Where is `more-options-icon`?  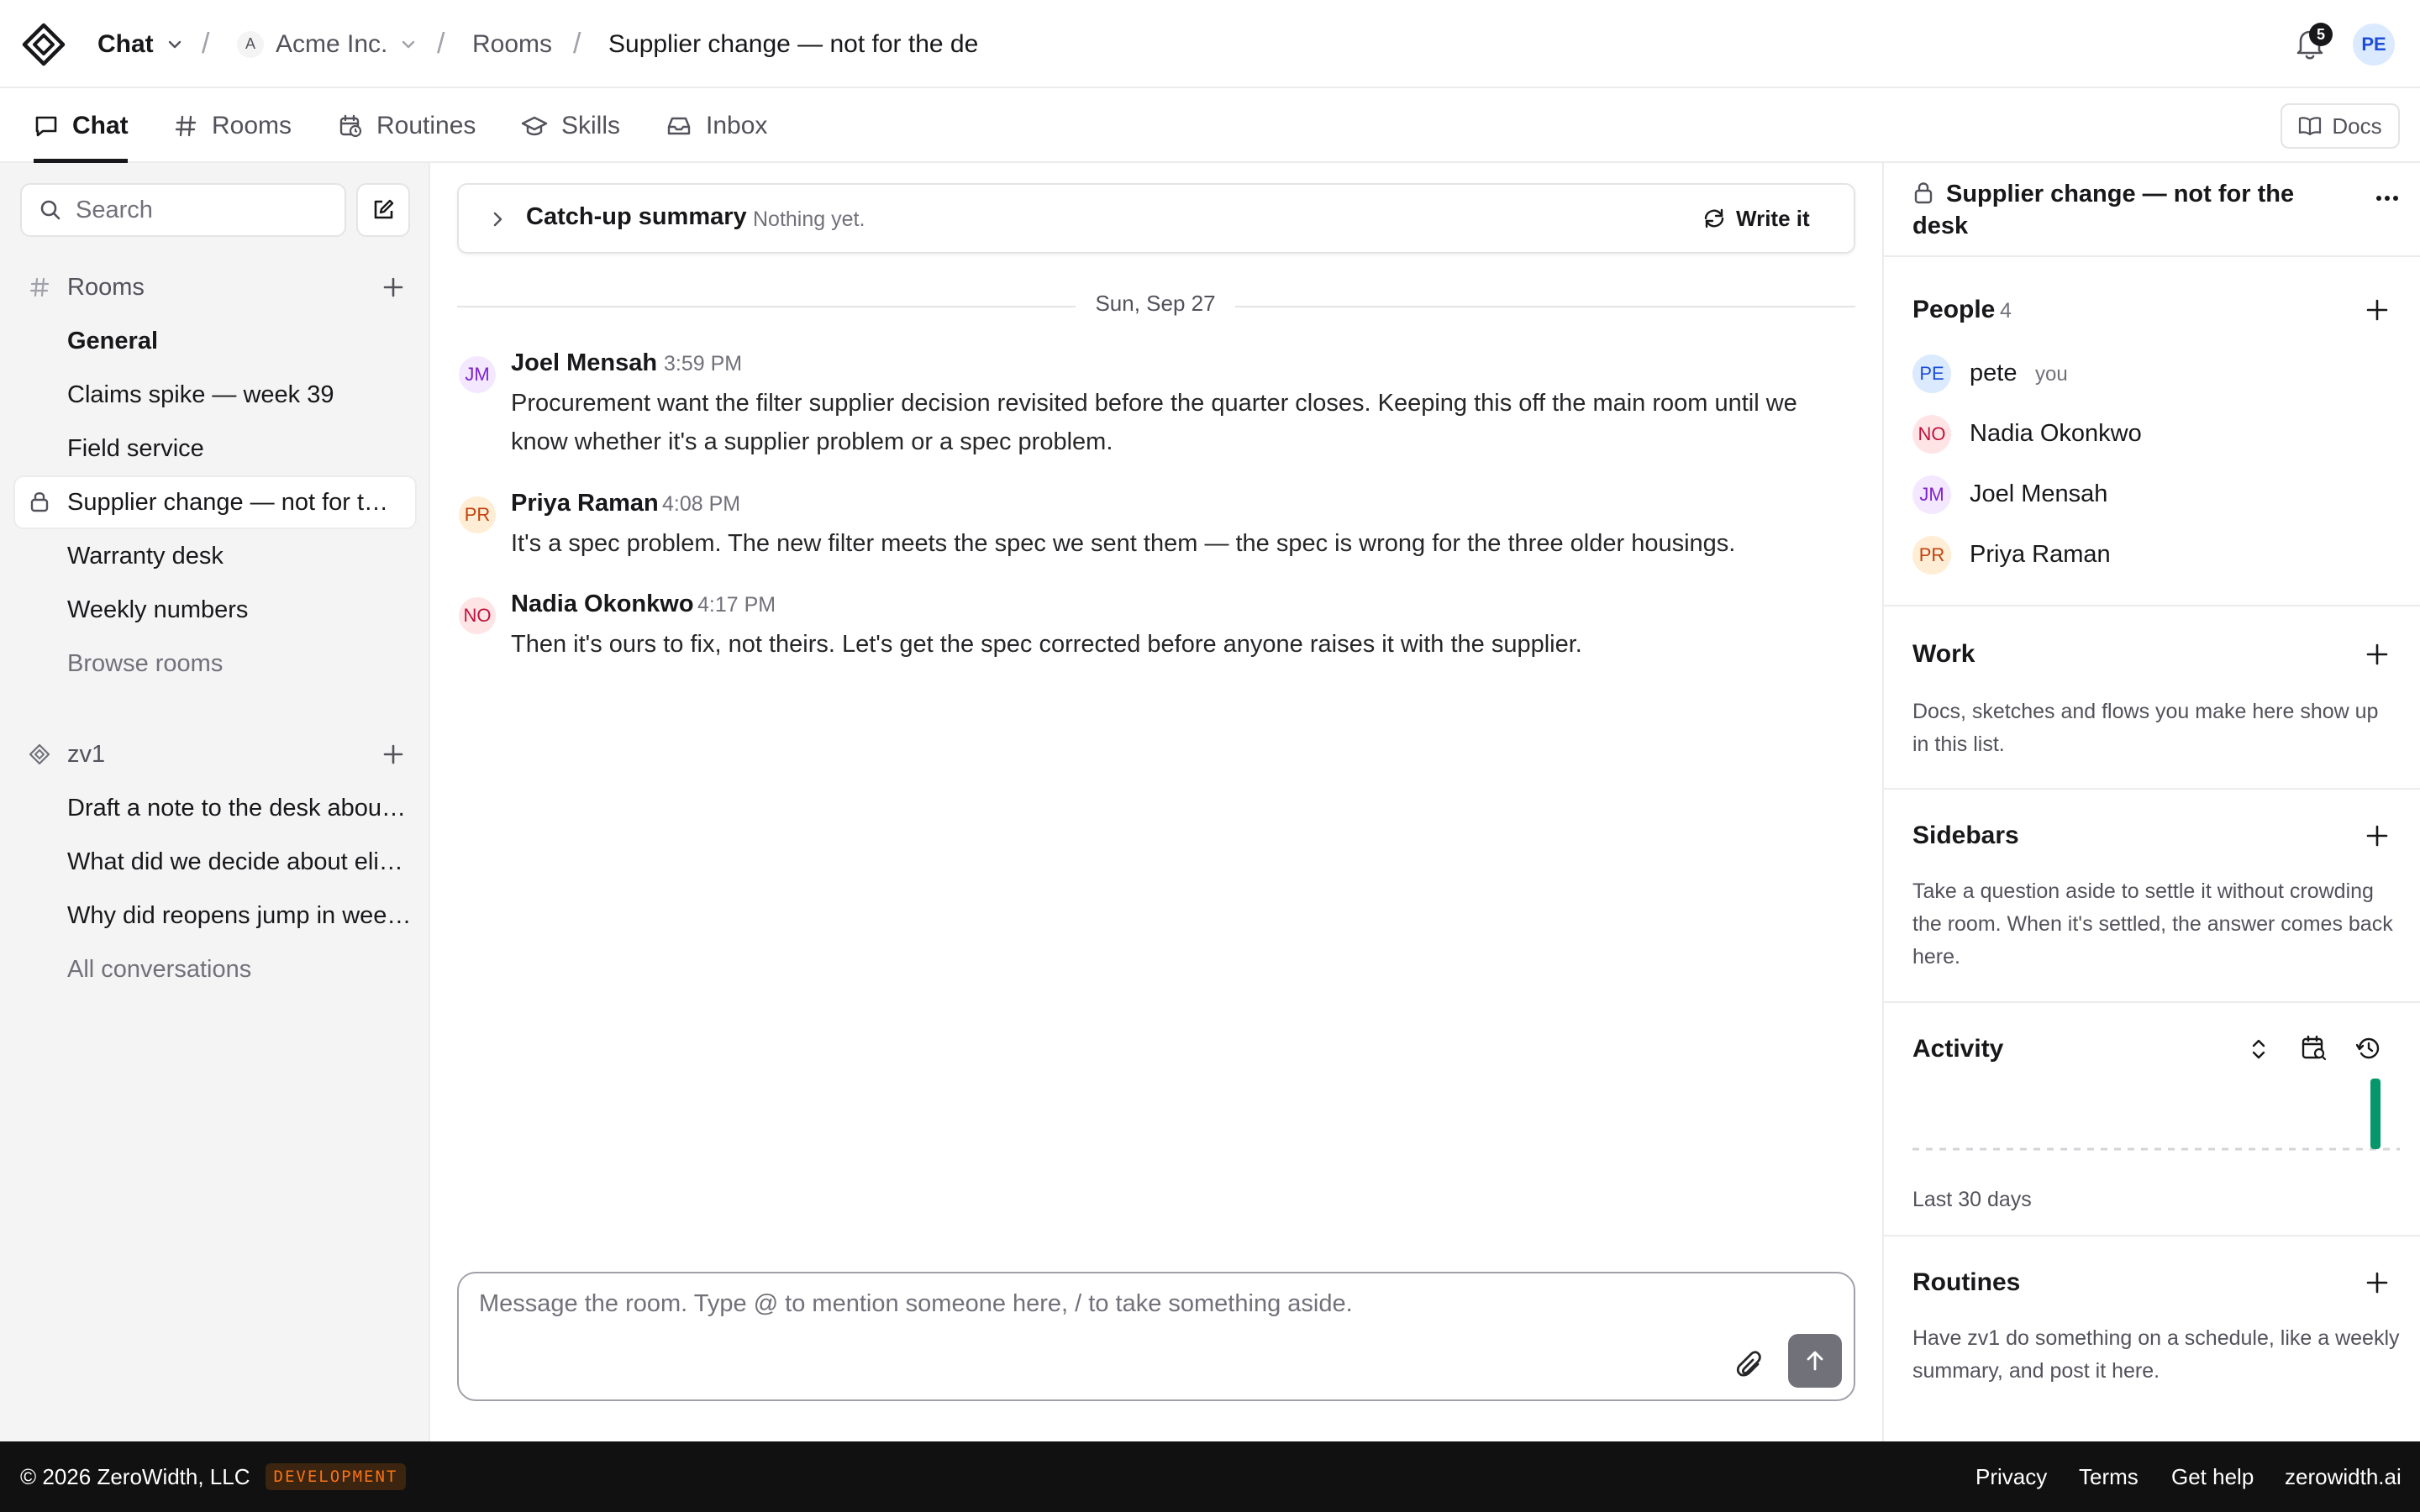 more-options-icon is located at coordinates (2388, 198).